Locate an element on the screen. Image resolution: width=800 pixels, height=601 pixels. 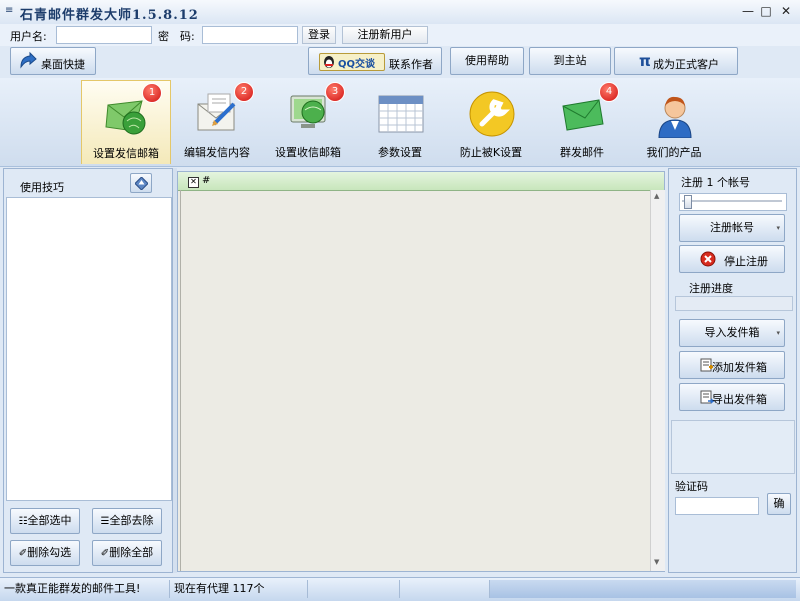
stop-register-label: 停止注册 is located at coordinates (746, 261).